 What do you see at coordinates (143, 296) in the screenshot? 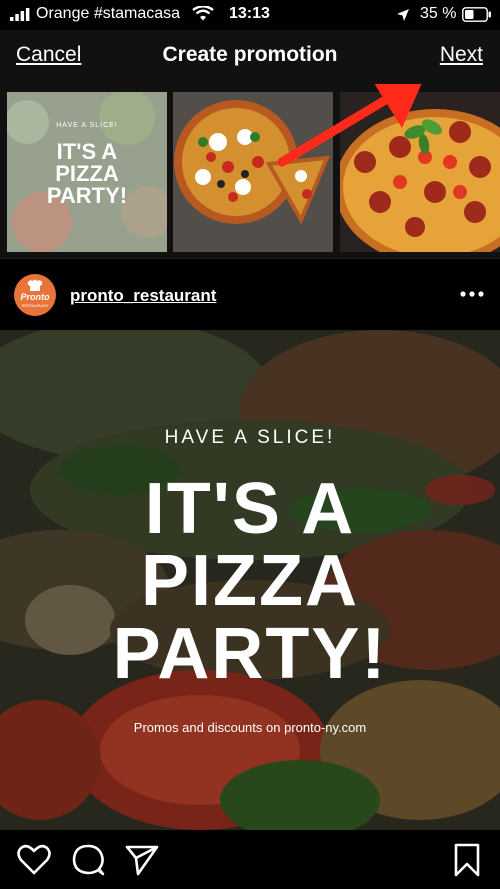
I see `username: pronto_restaurant` at bounding box center [143, 296].